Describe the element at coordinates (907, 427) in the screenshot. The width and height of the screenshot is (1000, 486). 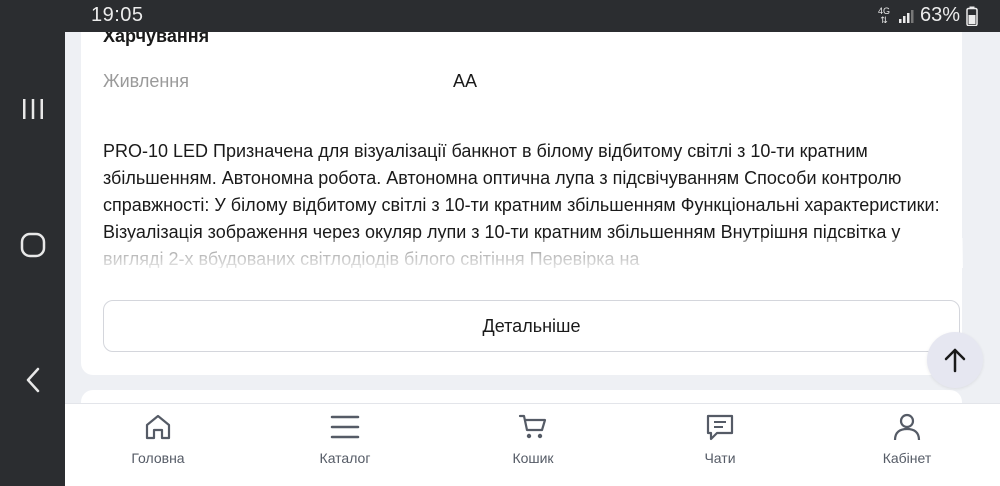
I see `user-icon` at that location.